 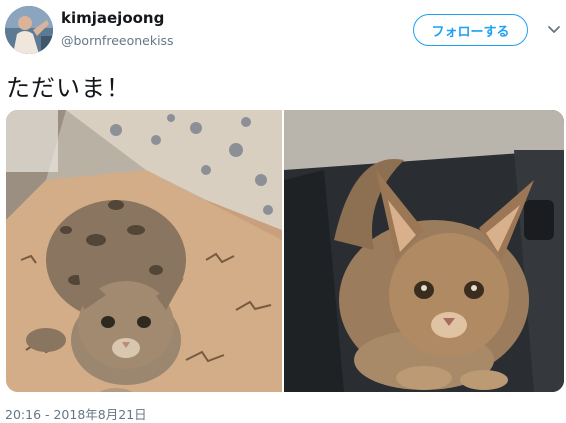 I want to click on handle: @bornfreeonekiss, so click(x=117, y=40).